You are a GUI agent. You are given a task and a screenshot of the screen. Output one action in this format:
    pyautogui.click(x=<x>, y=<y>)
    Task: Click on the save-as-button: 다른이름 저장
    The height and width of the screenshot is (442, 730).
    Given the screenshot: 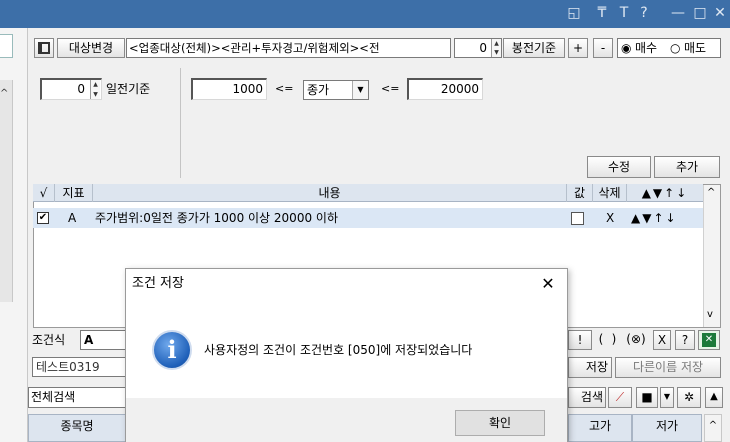 What is the action you would take?
    pyautogui.click(x=668, y=367)
    